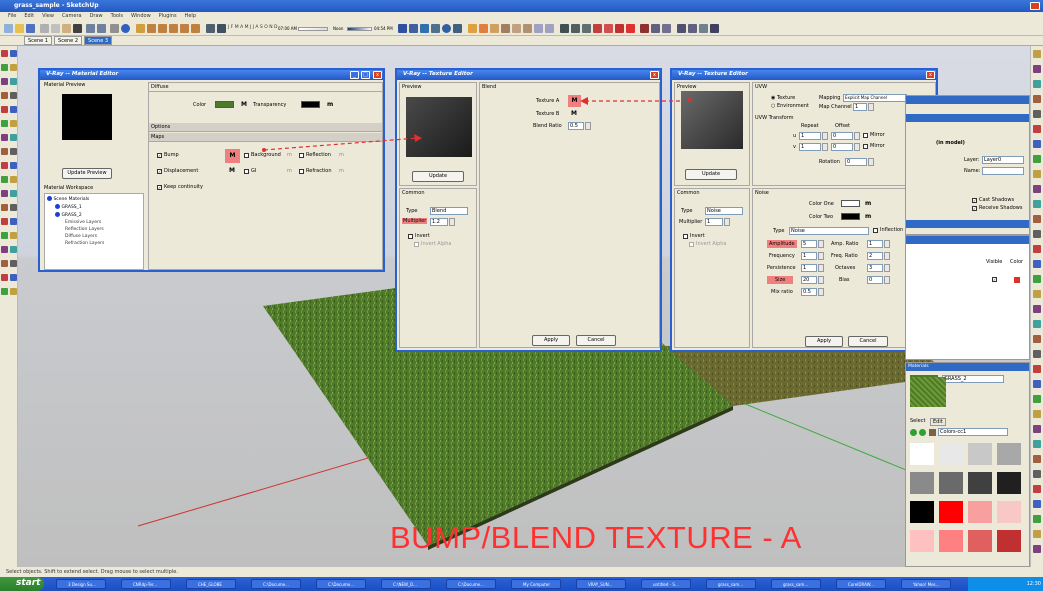 Image resolution: width=1043 pixels, height=591 pixels. What do you see at coordinates (101, 28) in the screenshot?
I see `redo-icon` at bounding box center [101, 28].